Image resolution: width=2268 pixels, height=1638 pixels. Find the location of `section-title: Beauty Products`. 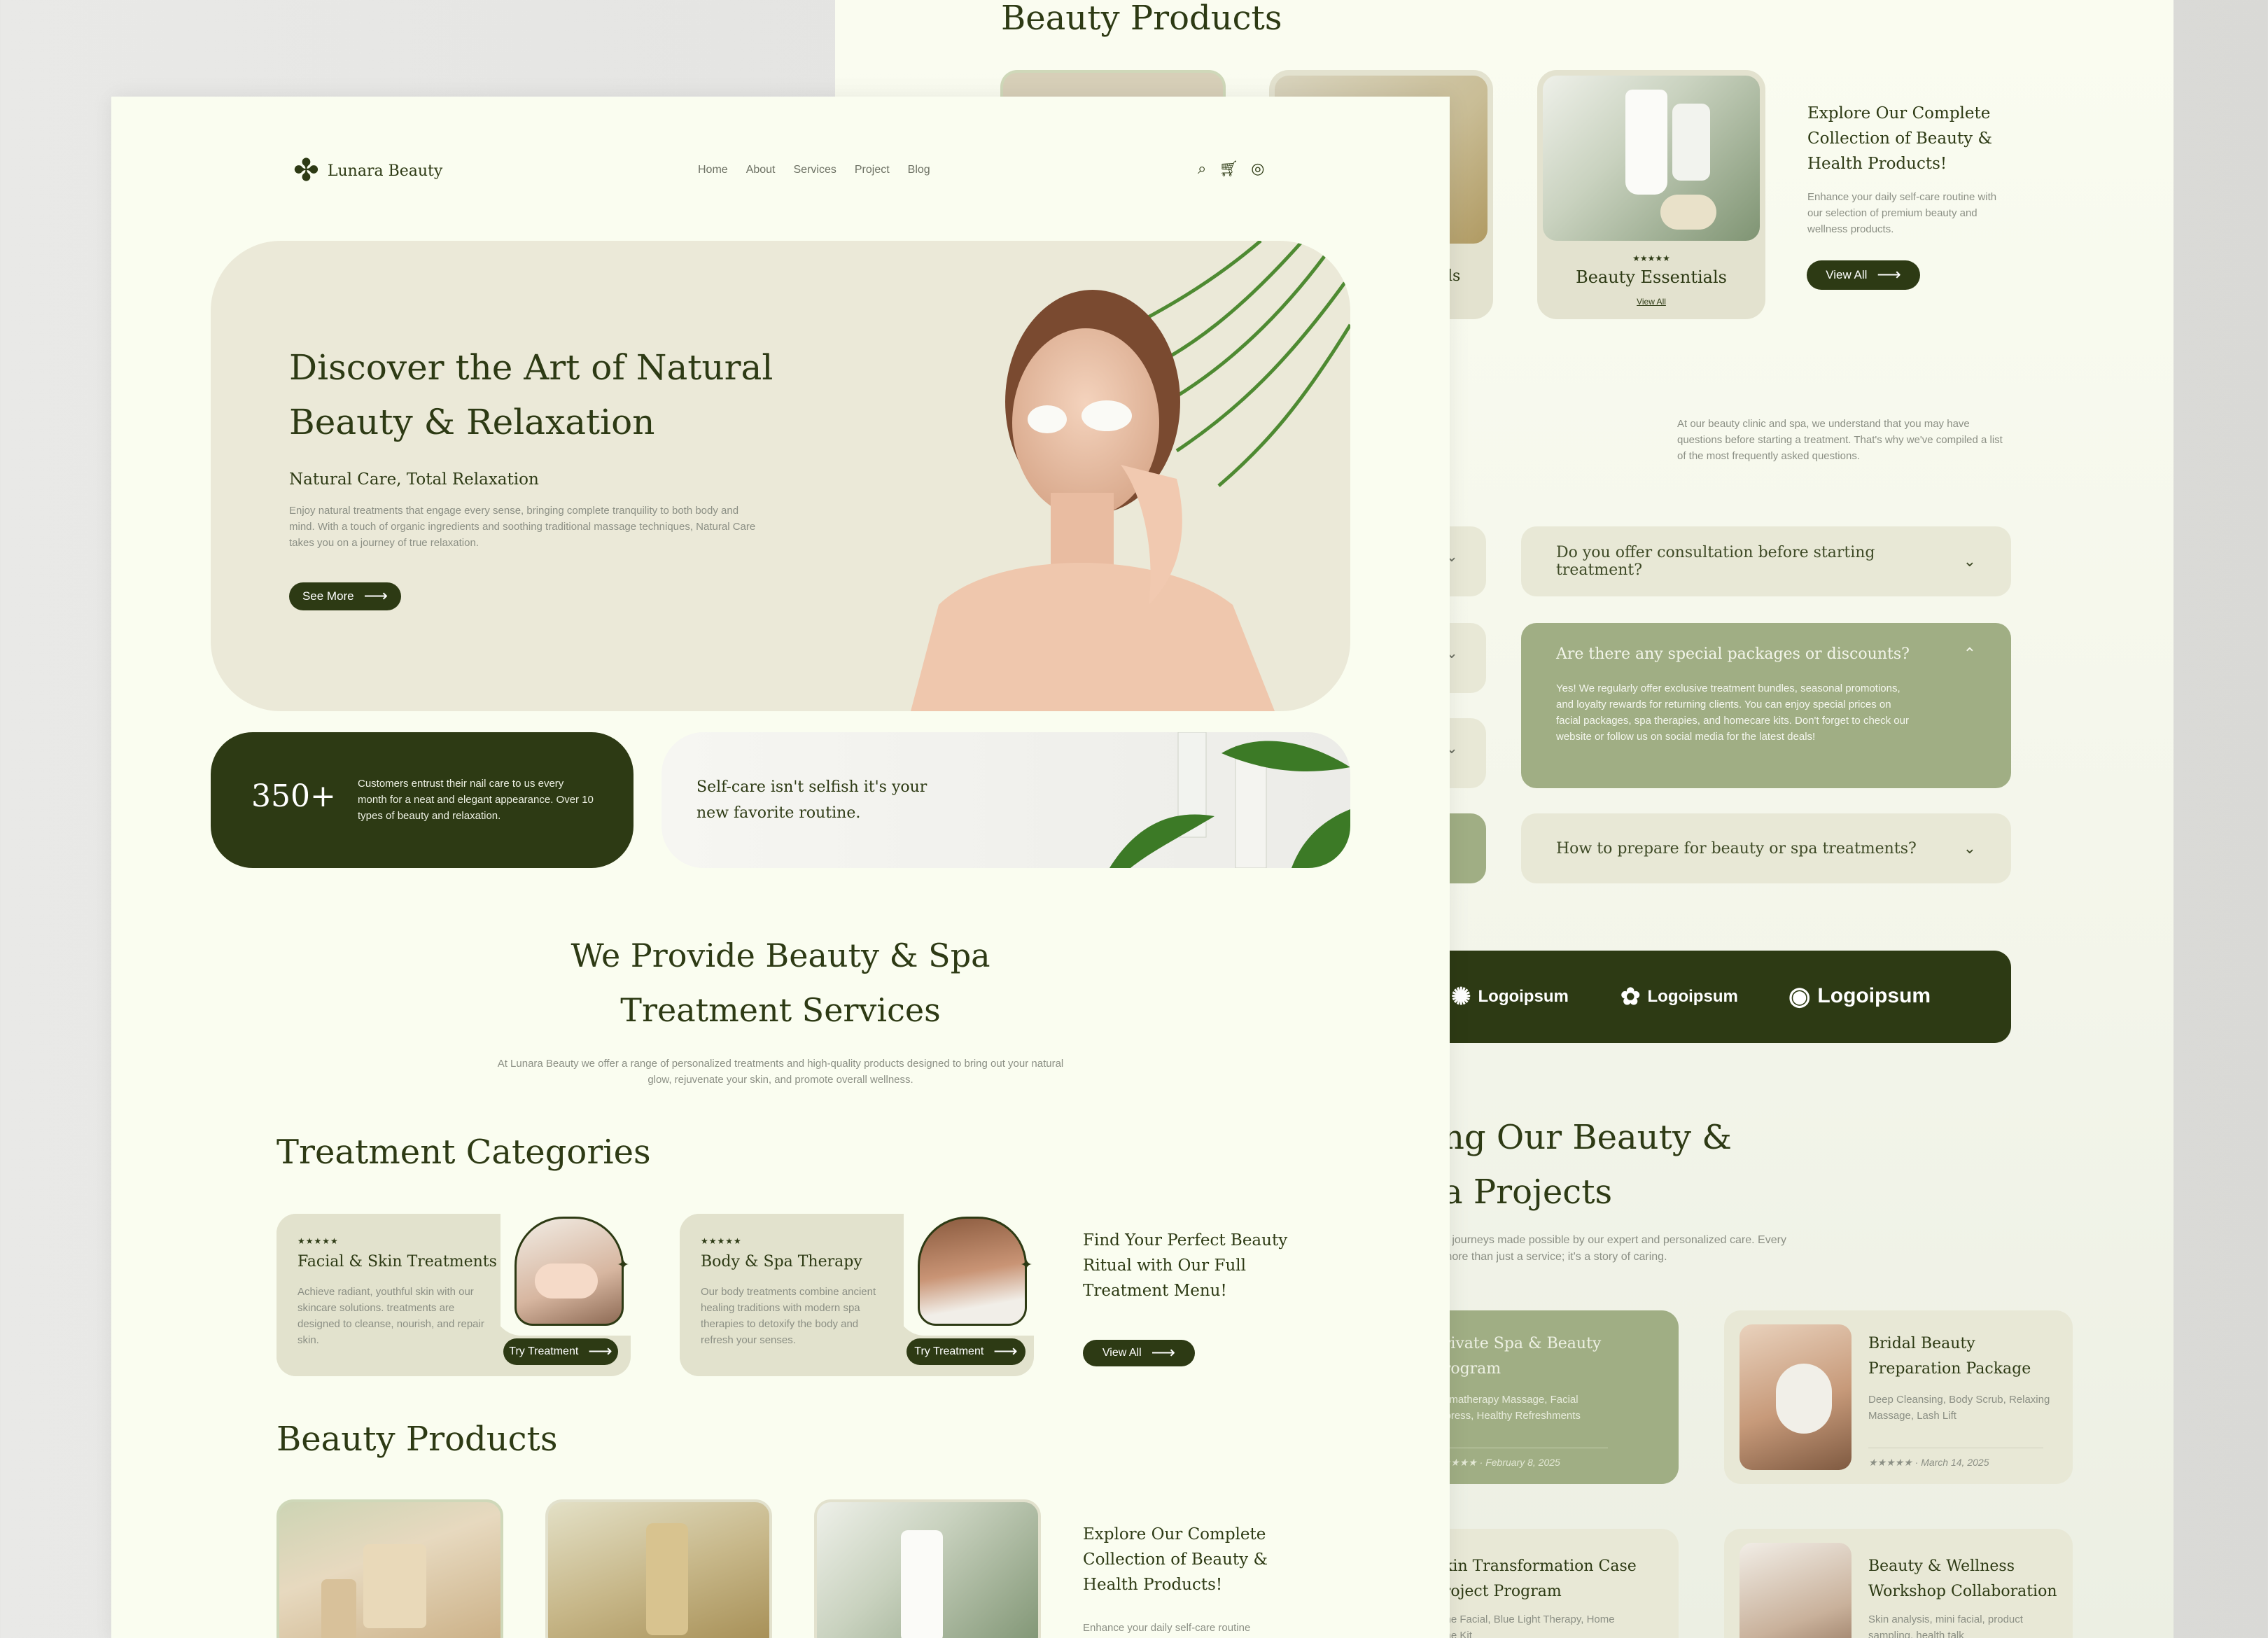

section-title: Beauty Products is located at coordinates (1141, 19).